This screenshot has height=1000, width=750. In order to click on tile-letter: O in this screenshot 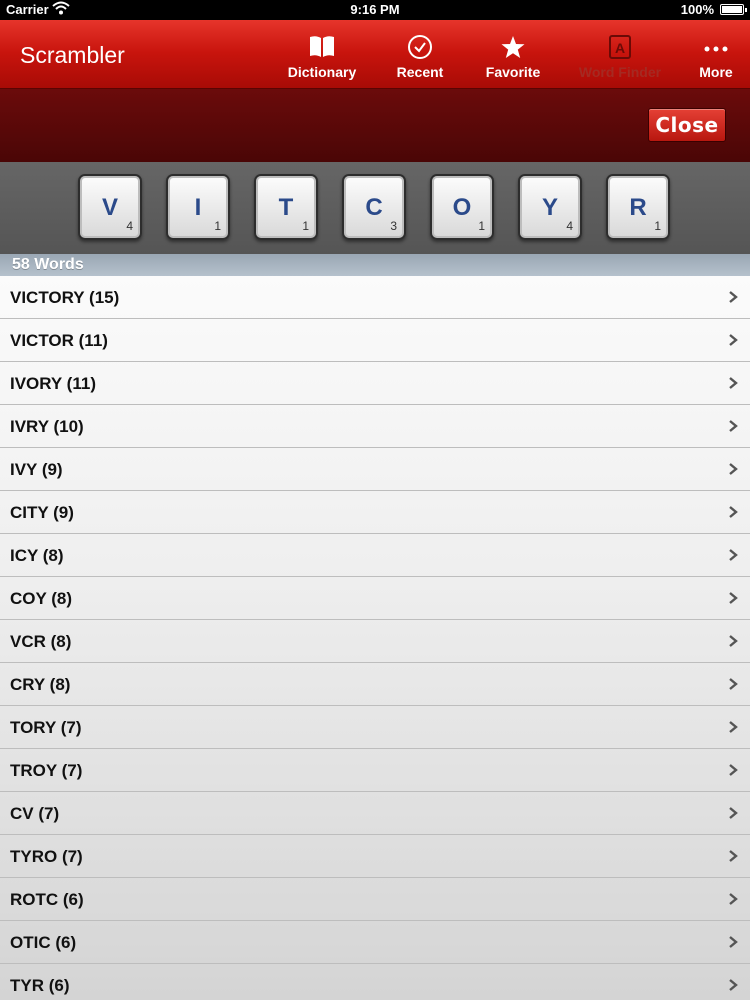, I will do `click(462, 207)`.